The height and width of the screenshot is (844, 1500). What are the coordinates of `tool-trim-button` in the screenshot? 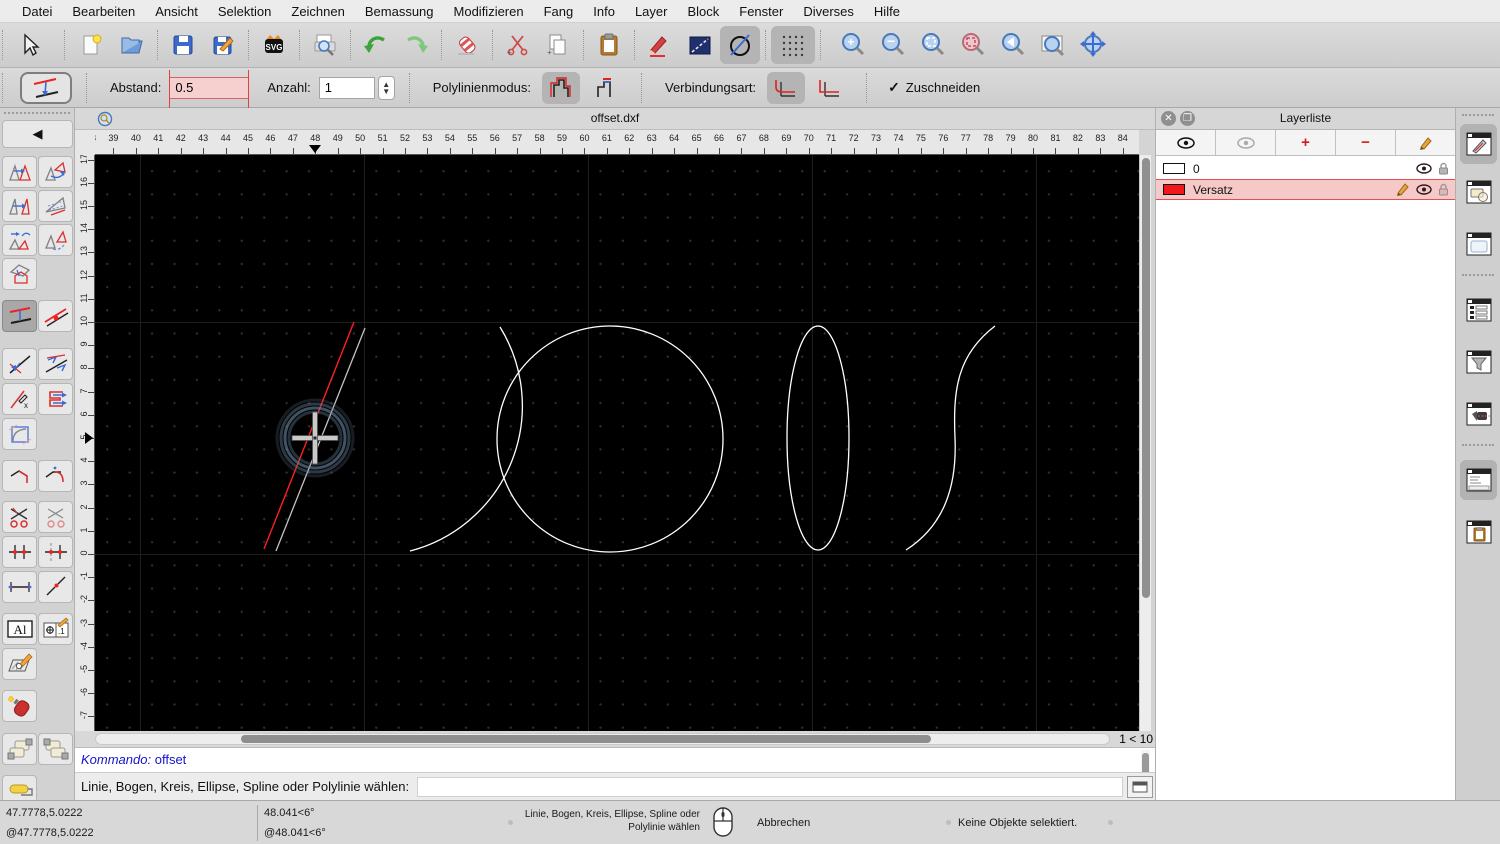 It's located at (19, 364).